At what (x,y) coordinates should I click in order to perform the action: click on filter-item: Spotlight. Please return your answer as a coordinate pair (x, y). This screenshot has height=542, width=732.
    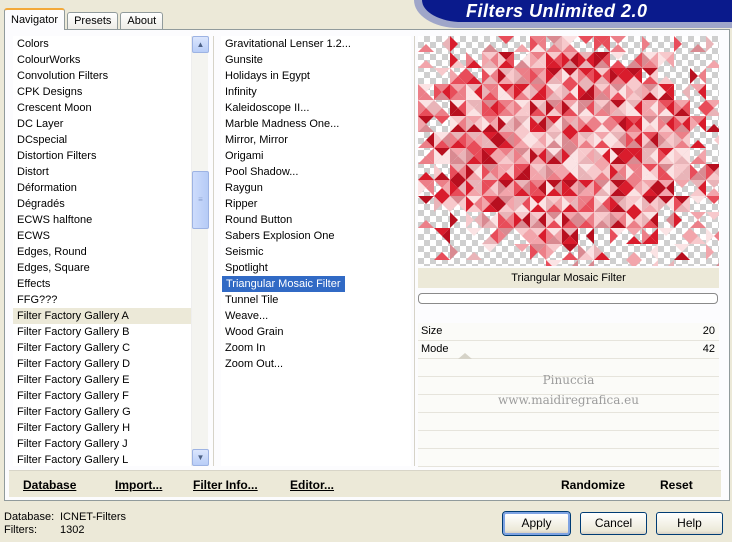
    Looking at the image, I should click on (316, 268).